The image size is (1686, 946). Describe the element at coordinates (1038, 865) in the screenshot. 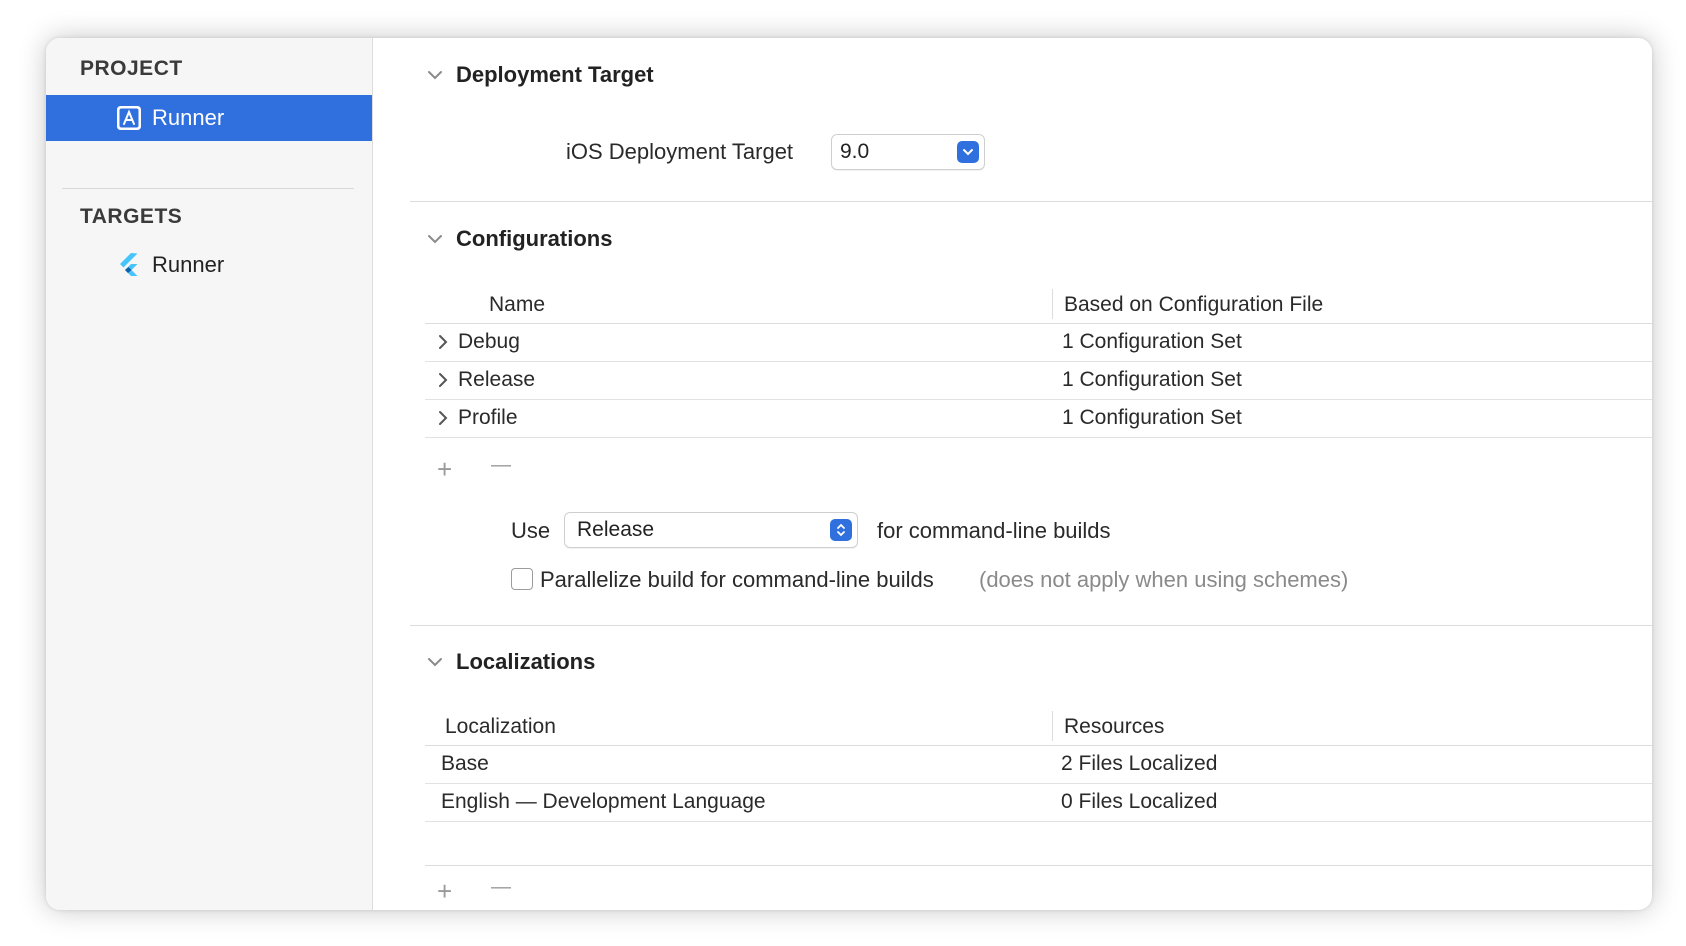

I see `table-footer-divider` at that location.